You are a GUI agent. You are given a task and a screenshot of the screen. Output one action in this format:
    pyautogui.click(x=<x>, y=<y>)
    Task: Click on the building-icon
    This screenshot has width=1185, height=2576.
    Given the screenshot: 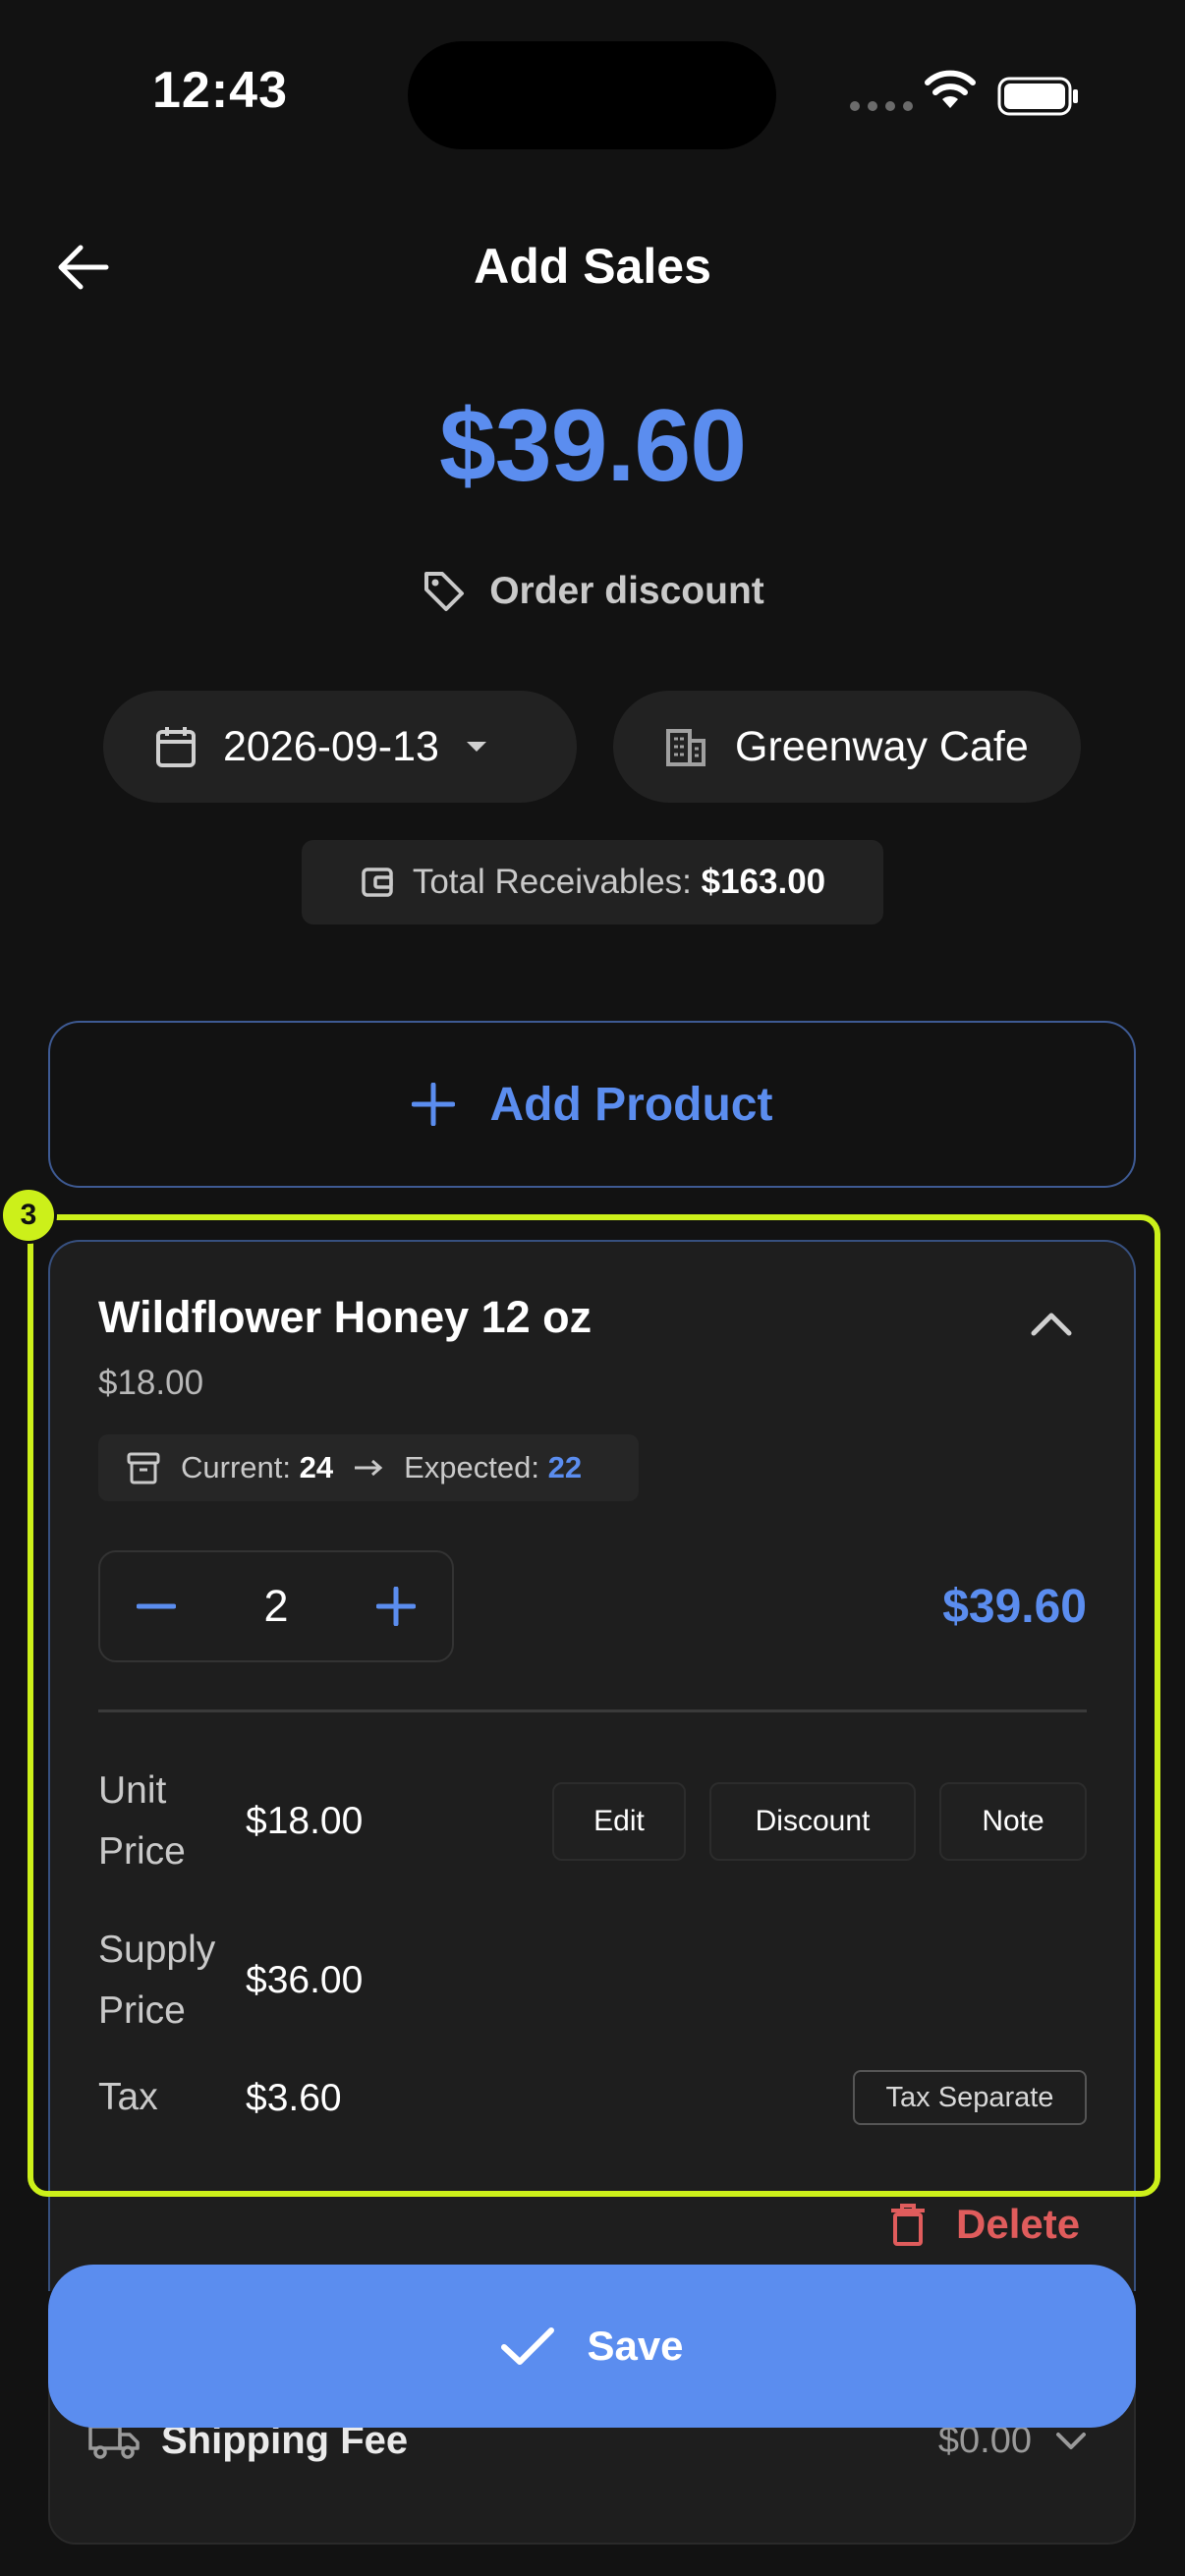 What is the action you would take?
    pyautogui.click(x=686, y=747)
    